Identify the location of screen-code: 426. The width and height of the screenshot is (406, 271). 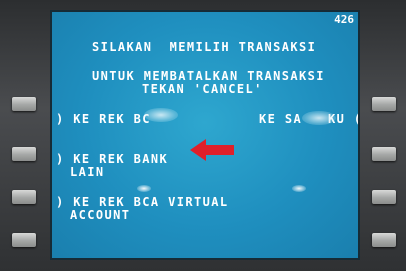
(344, 19).